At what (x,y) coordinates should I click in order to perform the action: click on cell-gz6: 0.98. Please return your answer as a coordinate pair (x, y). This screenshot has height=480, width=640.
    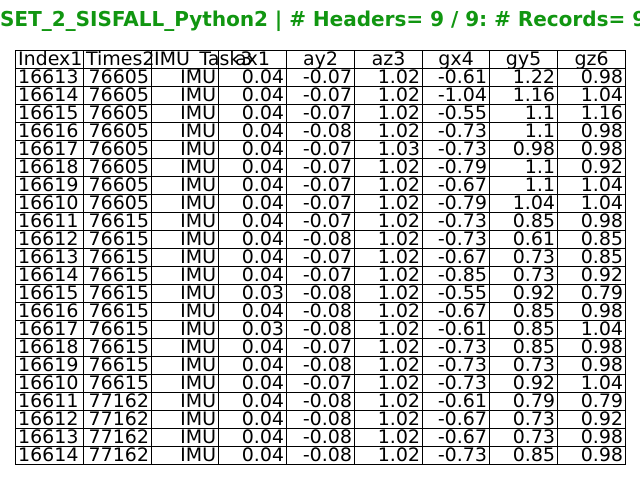
    Looking at the image, I should click on (591, 455).